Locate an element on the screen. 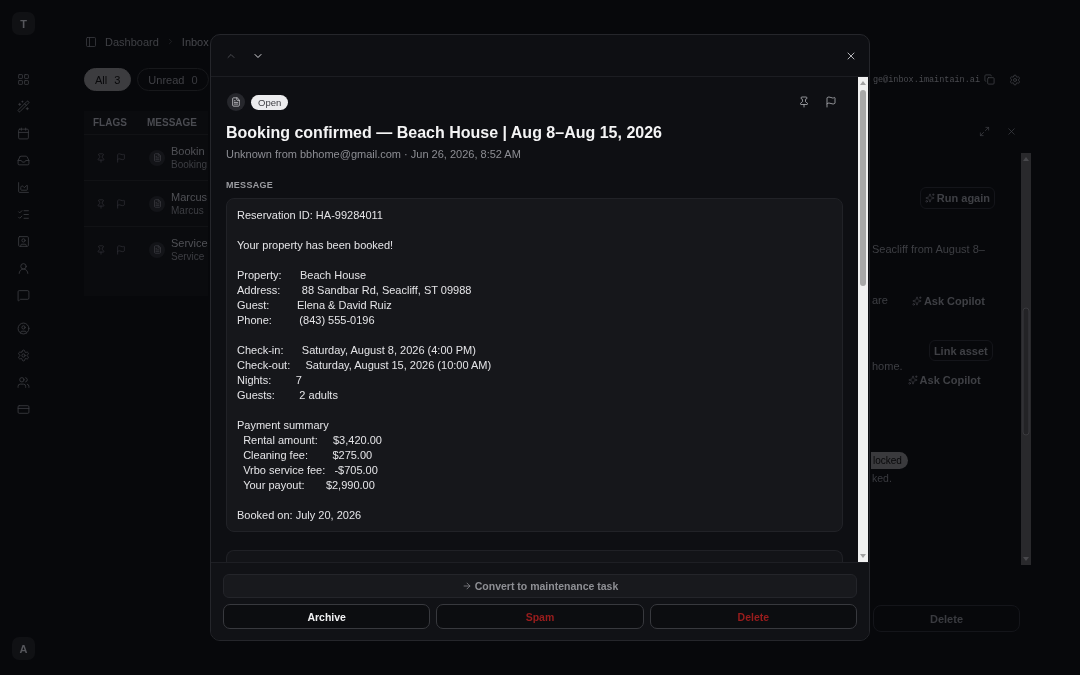  checklist-icon is located at coordinates (23, 214).